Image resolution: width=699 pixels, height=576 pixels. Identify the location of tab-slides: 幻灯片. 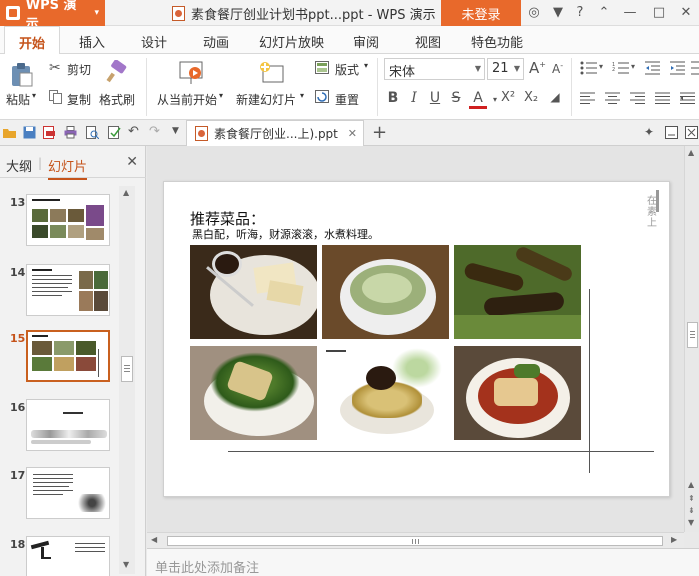
(68, 168).